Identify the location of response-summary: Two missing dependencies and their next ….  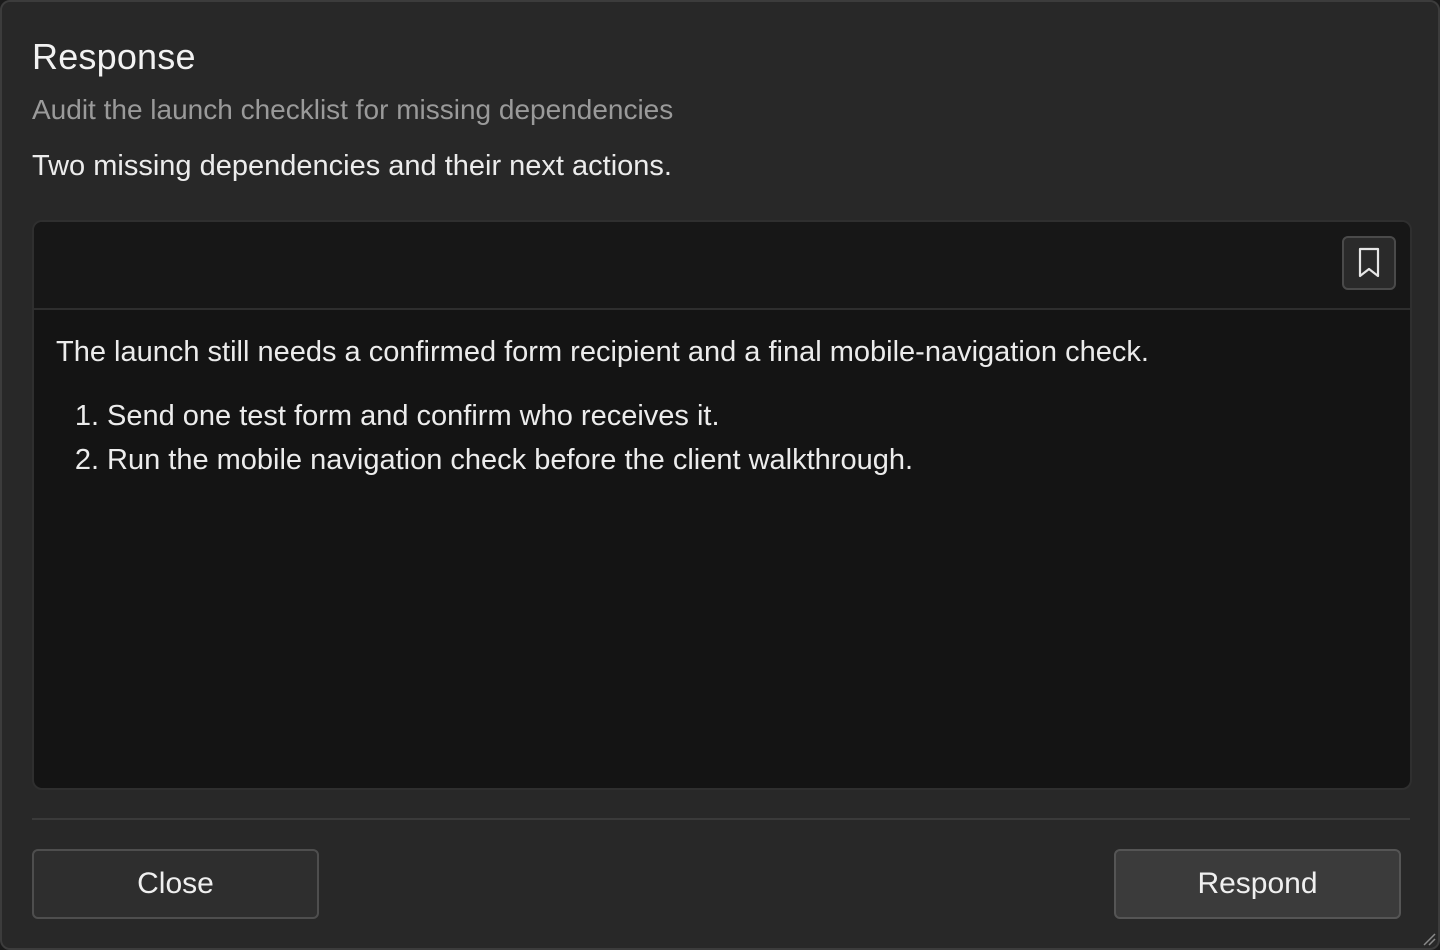
(352, 166).